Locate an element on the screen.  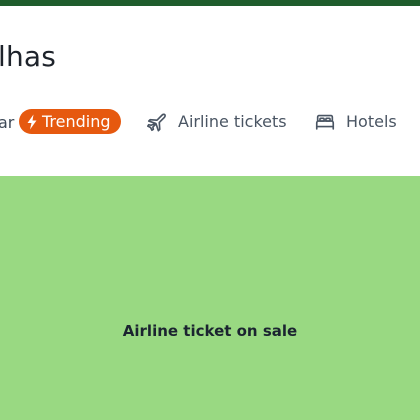
page-title: lhas is located at coordinates (28, 56).